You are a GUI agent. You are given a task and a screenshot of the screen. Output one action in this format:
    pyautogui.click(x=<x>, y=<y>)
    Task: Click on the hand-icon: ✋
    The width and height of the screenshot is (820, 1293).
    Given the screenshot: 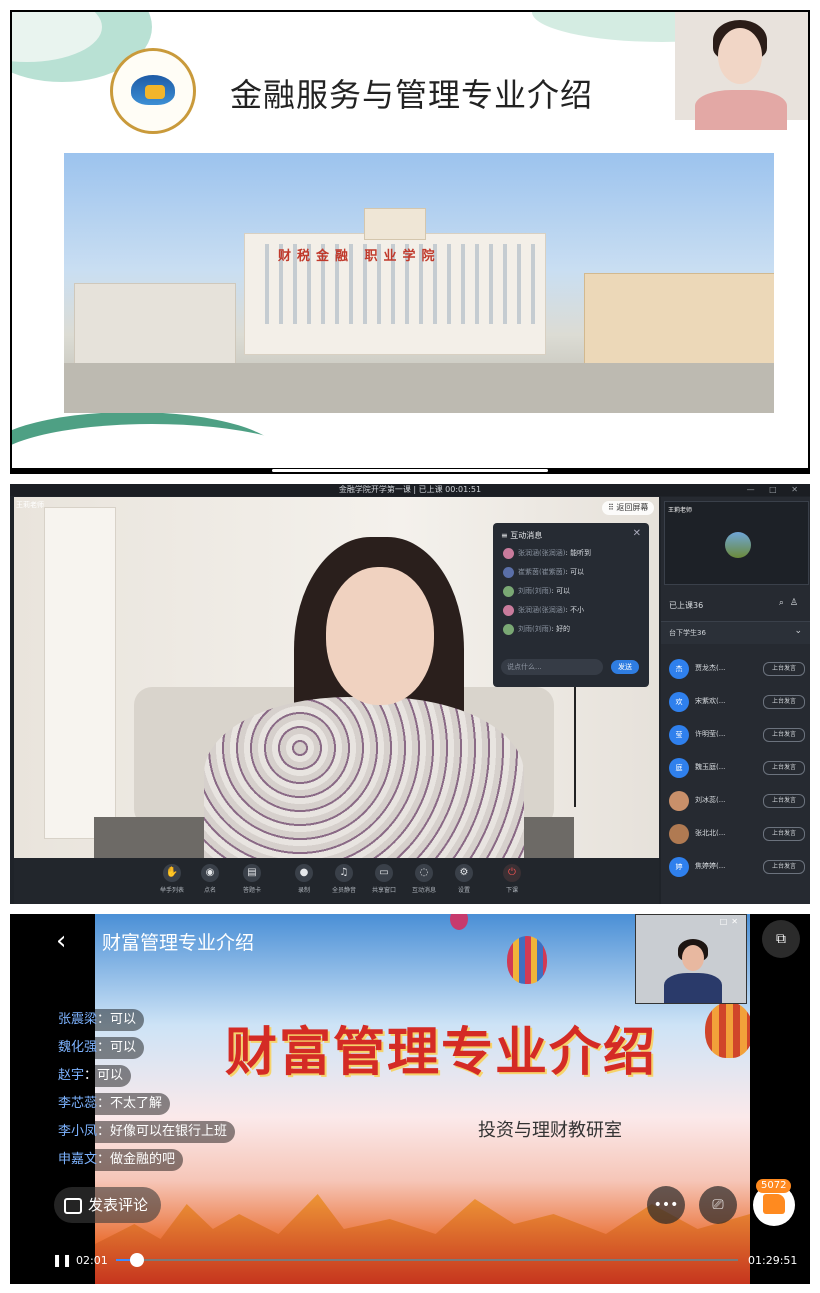 What is the action you would take?
    pyautogui.click(x=172, y=873)
    